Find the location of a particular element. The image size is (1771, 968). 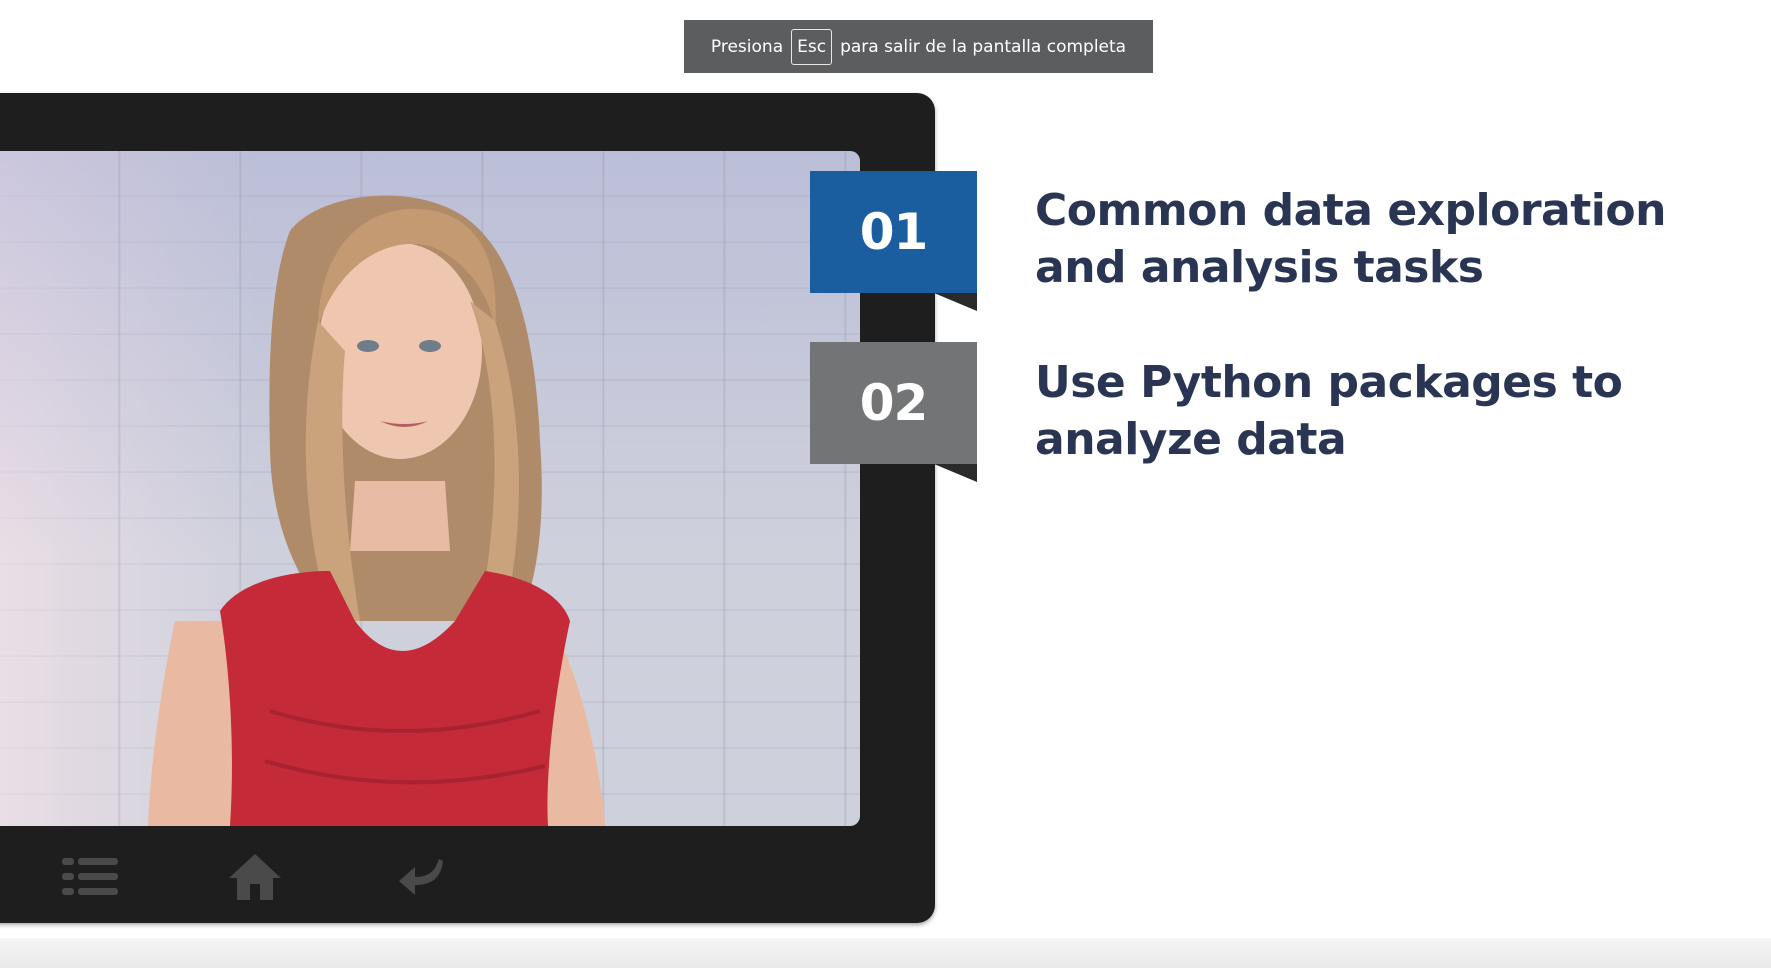

agenda-number-02: 02 is located at coordinates (893, 403).